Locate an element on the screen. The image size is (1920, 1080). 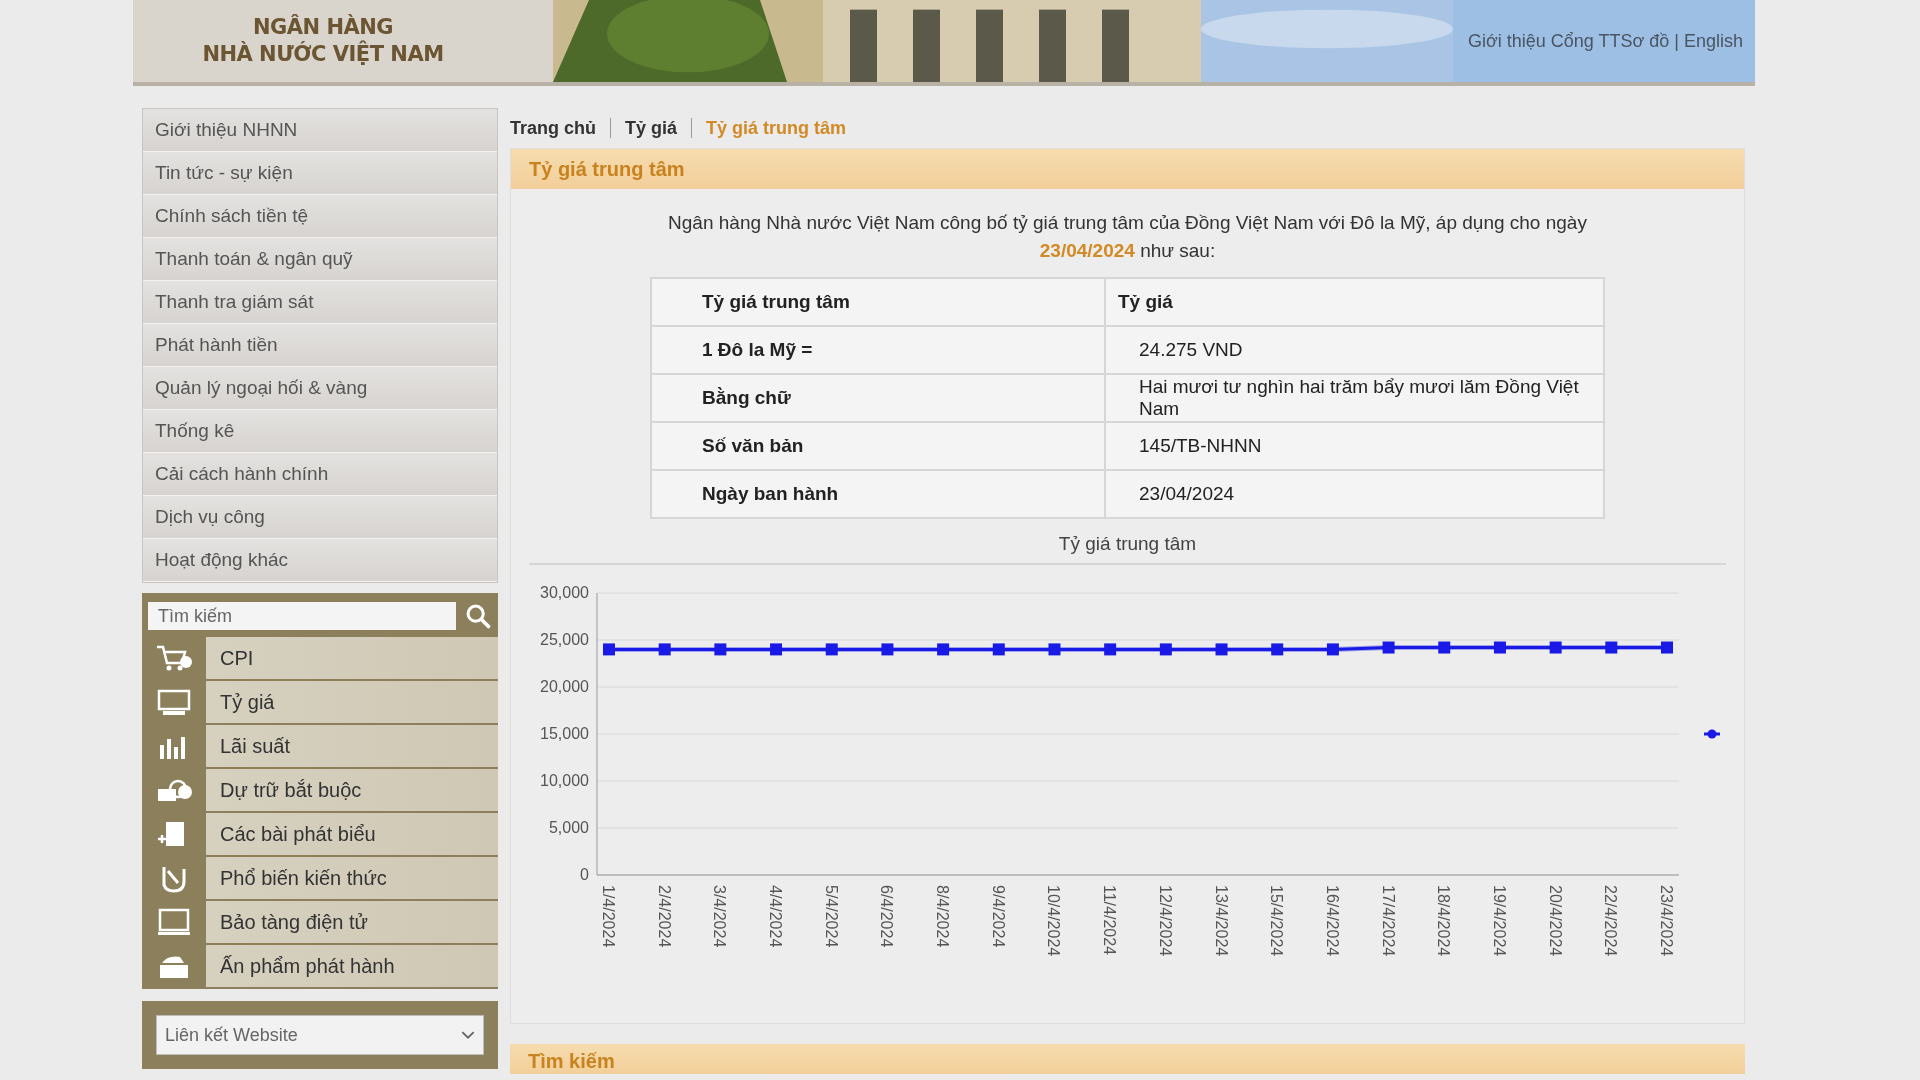
quick-link: Các bài phát biểu is located at coordinates (320, 834).